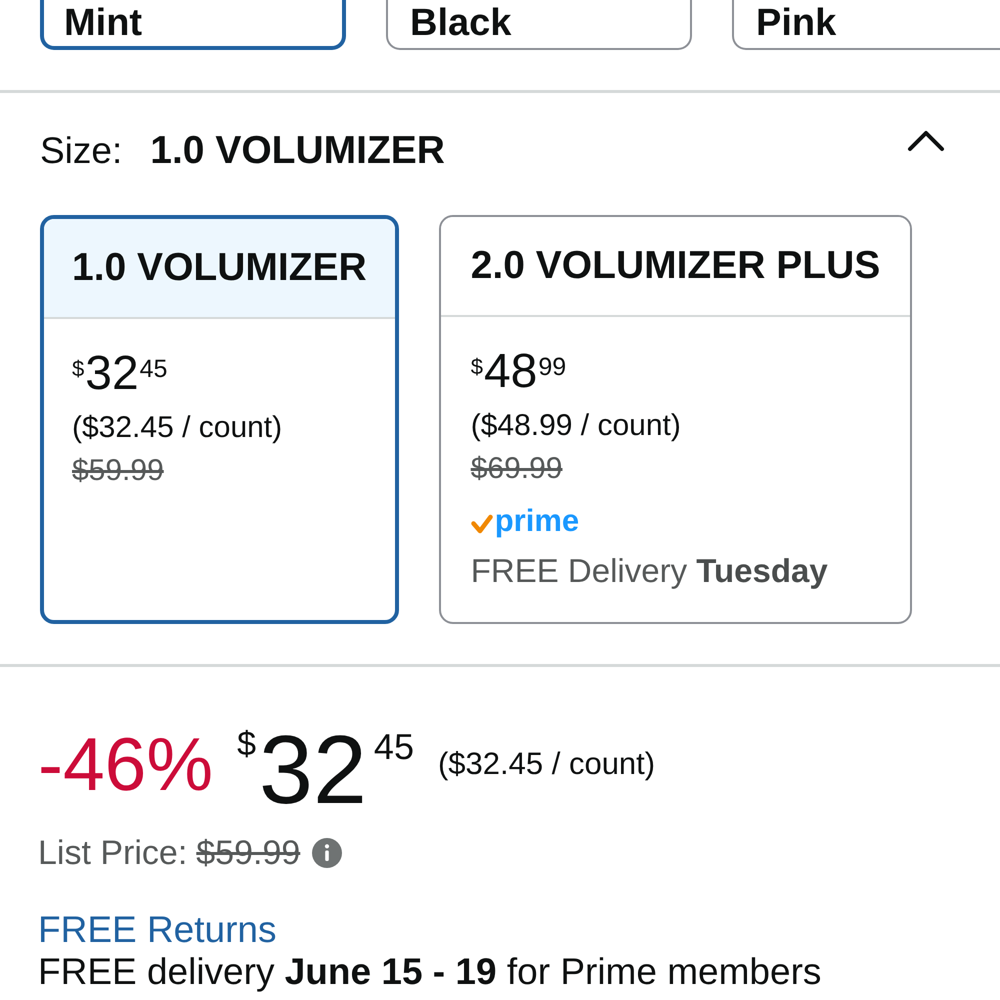  Describe the element at coordinates (297, 151) in the screenshot. I see `selected-size: 1.0 VOLUMIZER` at that location.